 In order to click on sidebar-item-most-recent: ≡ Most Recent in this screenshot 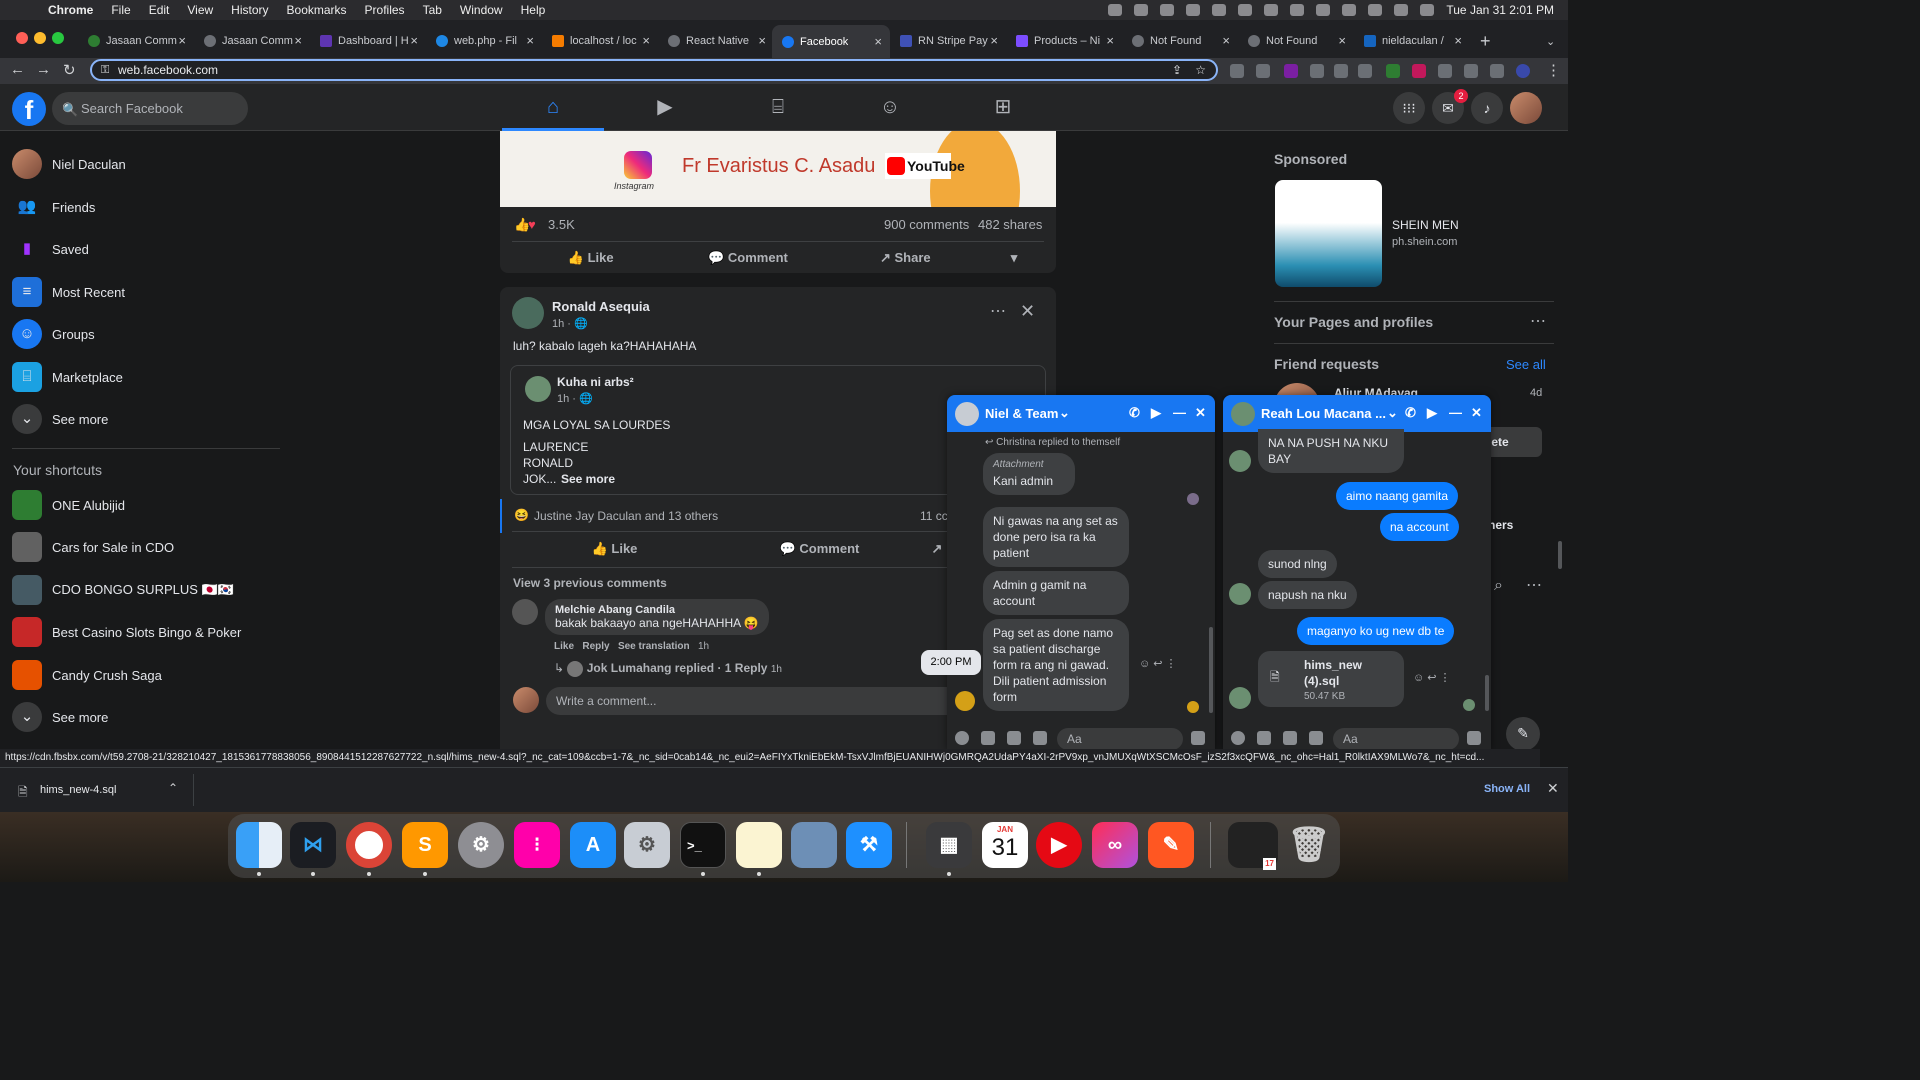, I will do `click(68, 292)`.